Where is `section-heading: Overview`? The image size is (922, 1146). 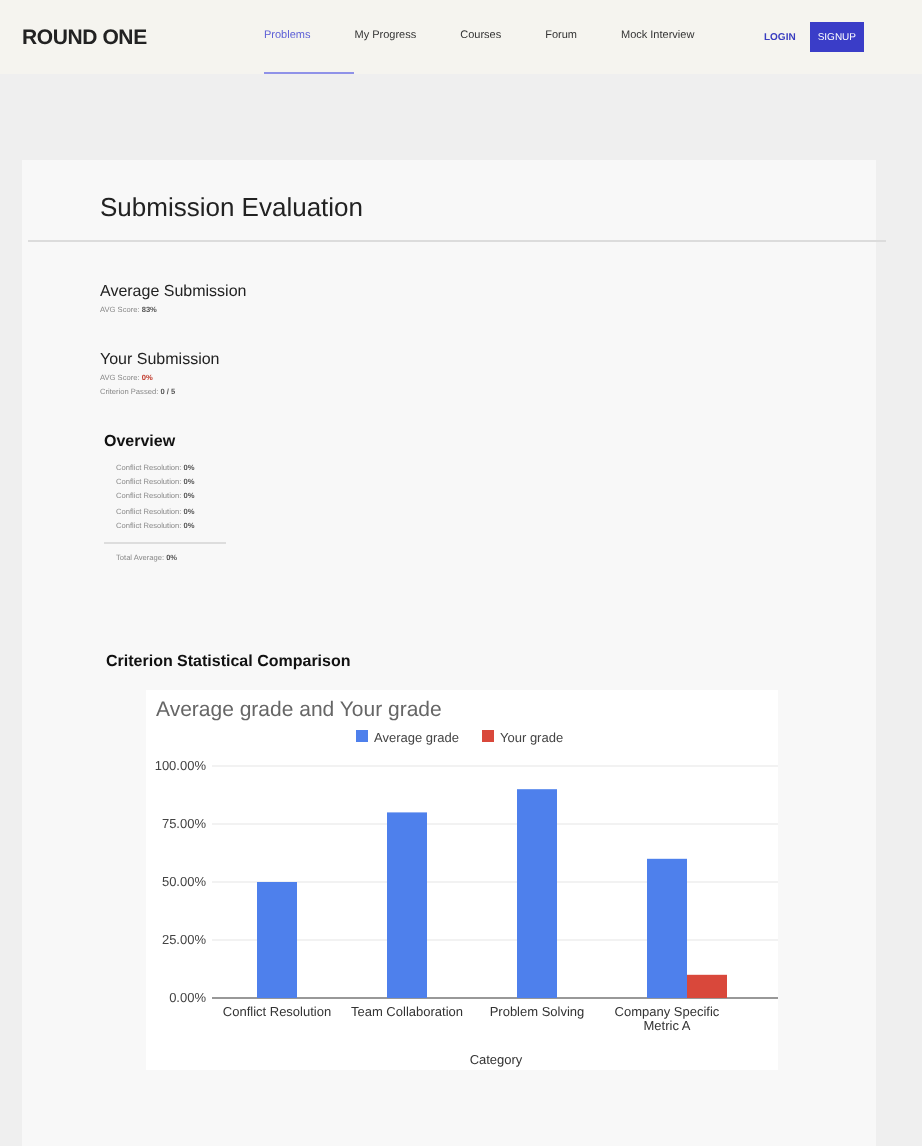 section-heading: Overview is located at coordinates (141, 441).